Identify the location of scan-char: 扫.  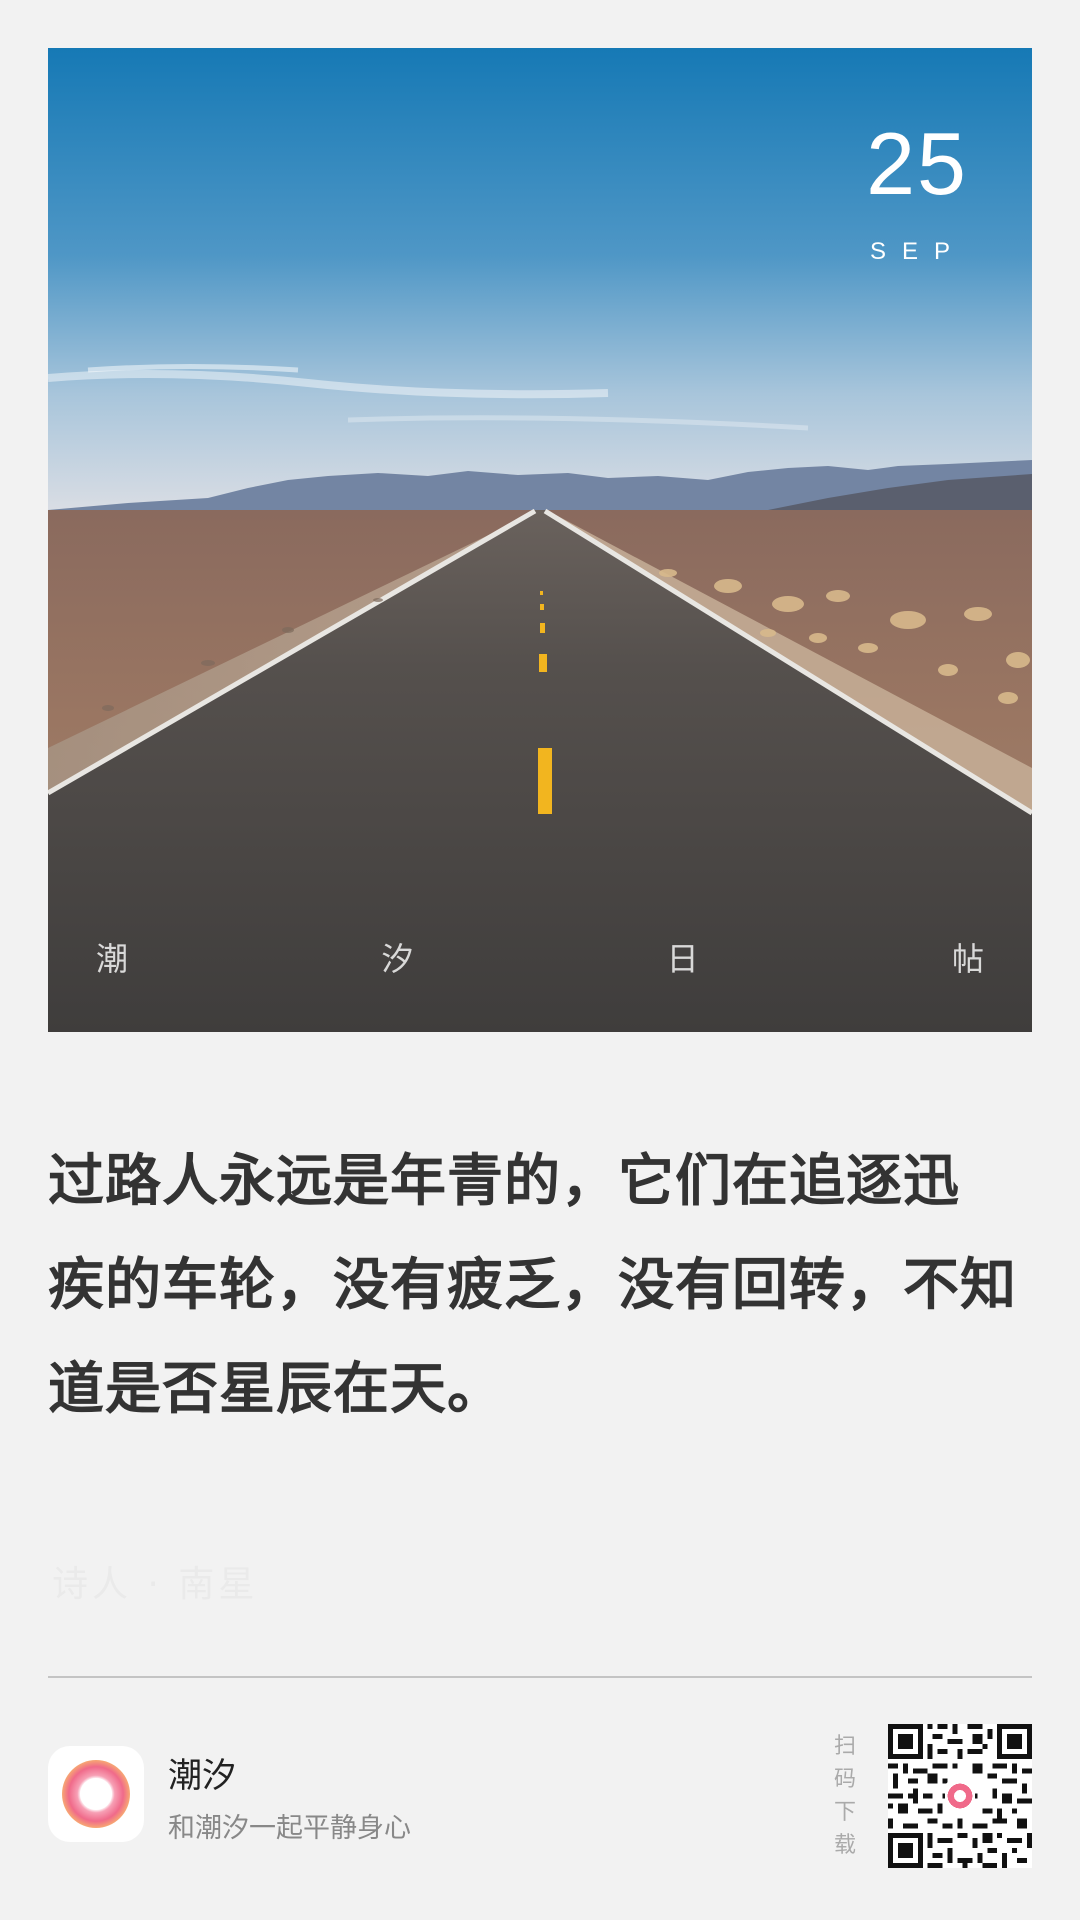
(844, 1746).